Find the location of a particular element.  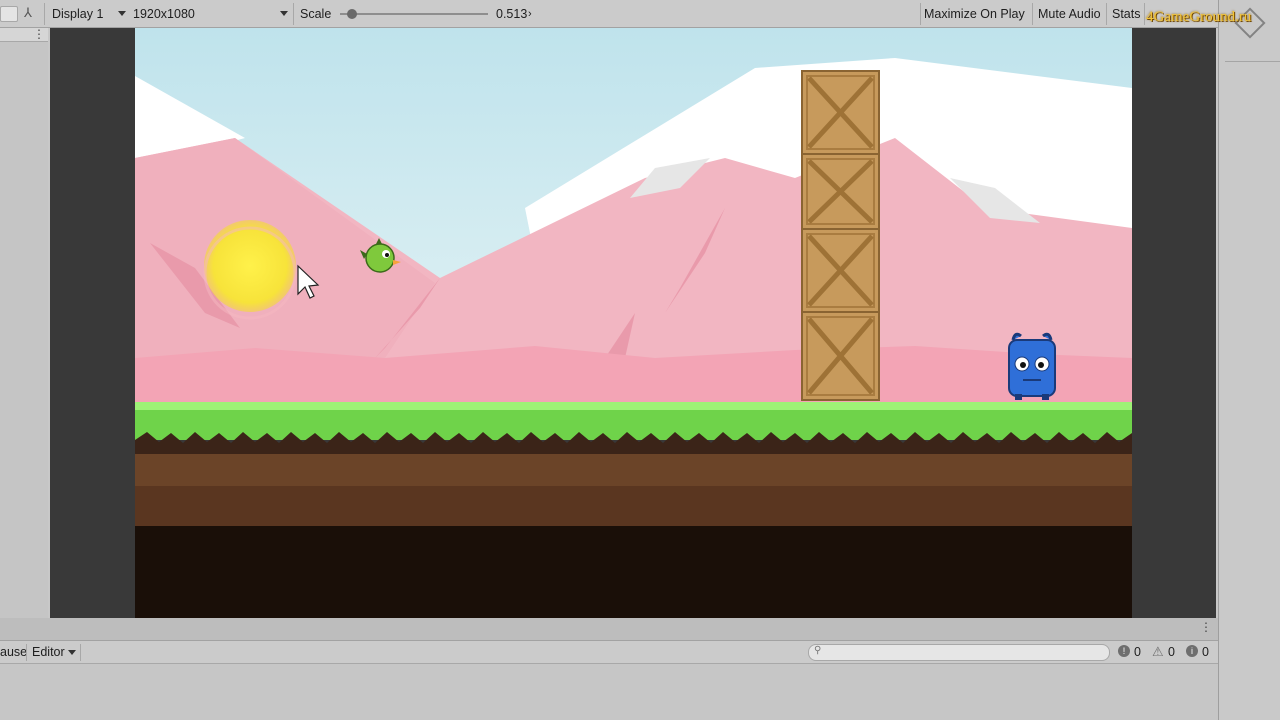

message-count: 0 is located at coordinates (1205, 652).